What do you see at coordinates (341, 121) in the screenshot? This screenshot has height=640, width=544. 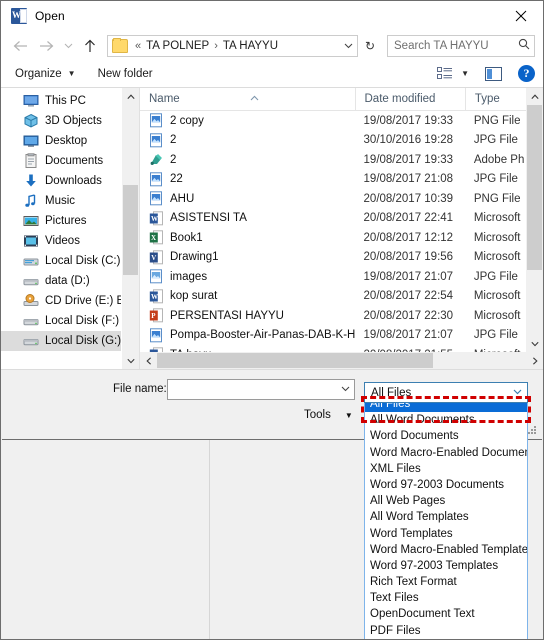 I see `table-row: 2 copy 19/08/2017 19:33 PNG File` at bounding box center [341, 121].